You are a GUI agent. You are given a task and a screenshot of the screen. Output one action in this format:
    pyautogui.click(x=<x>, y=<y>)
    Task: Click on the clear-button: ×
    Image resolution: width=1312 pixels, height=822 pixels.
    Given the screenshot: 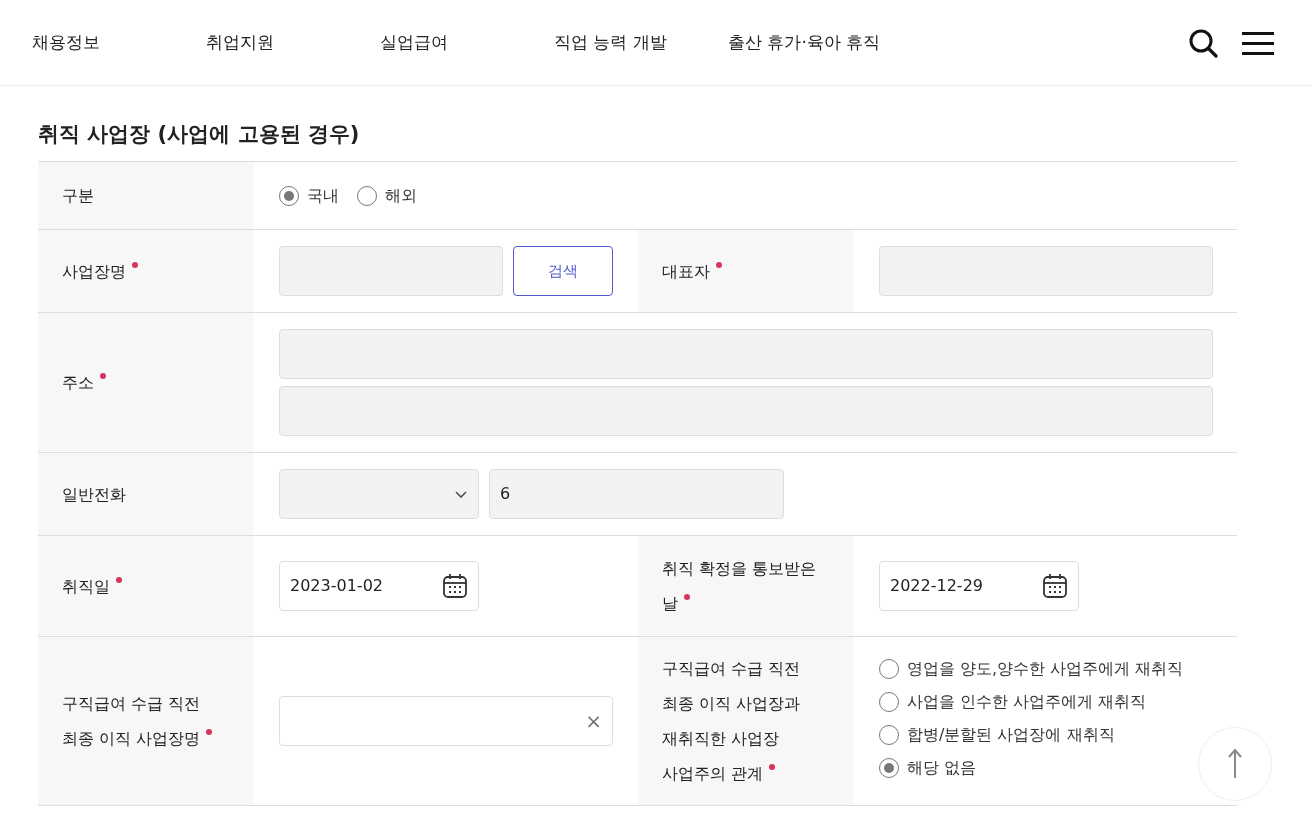 What is the action you would take?
    pyautogui.click(x=593, y=721)
    